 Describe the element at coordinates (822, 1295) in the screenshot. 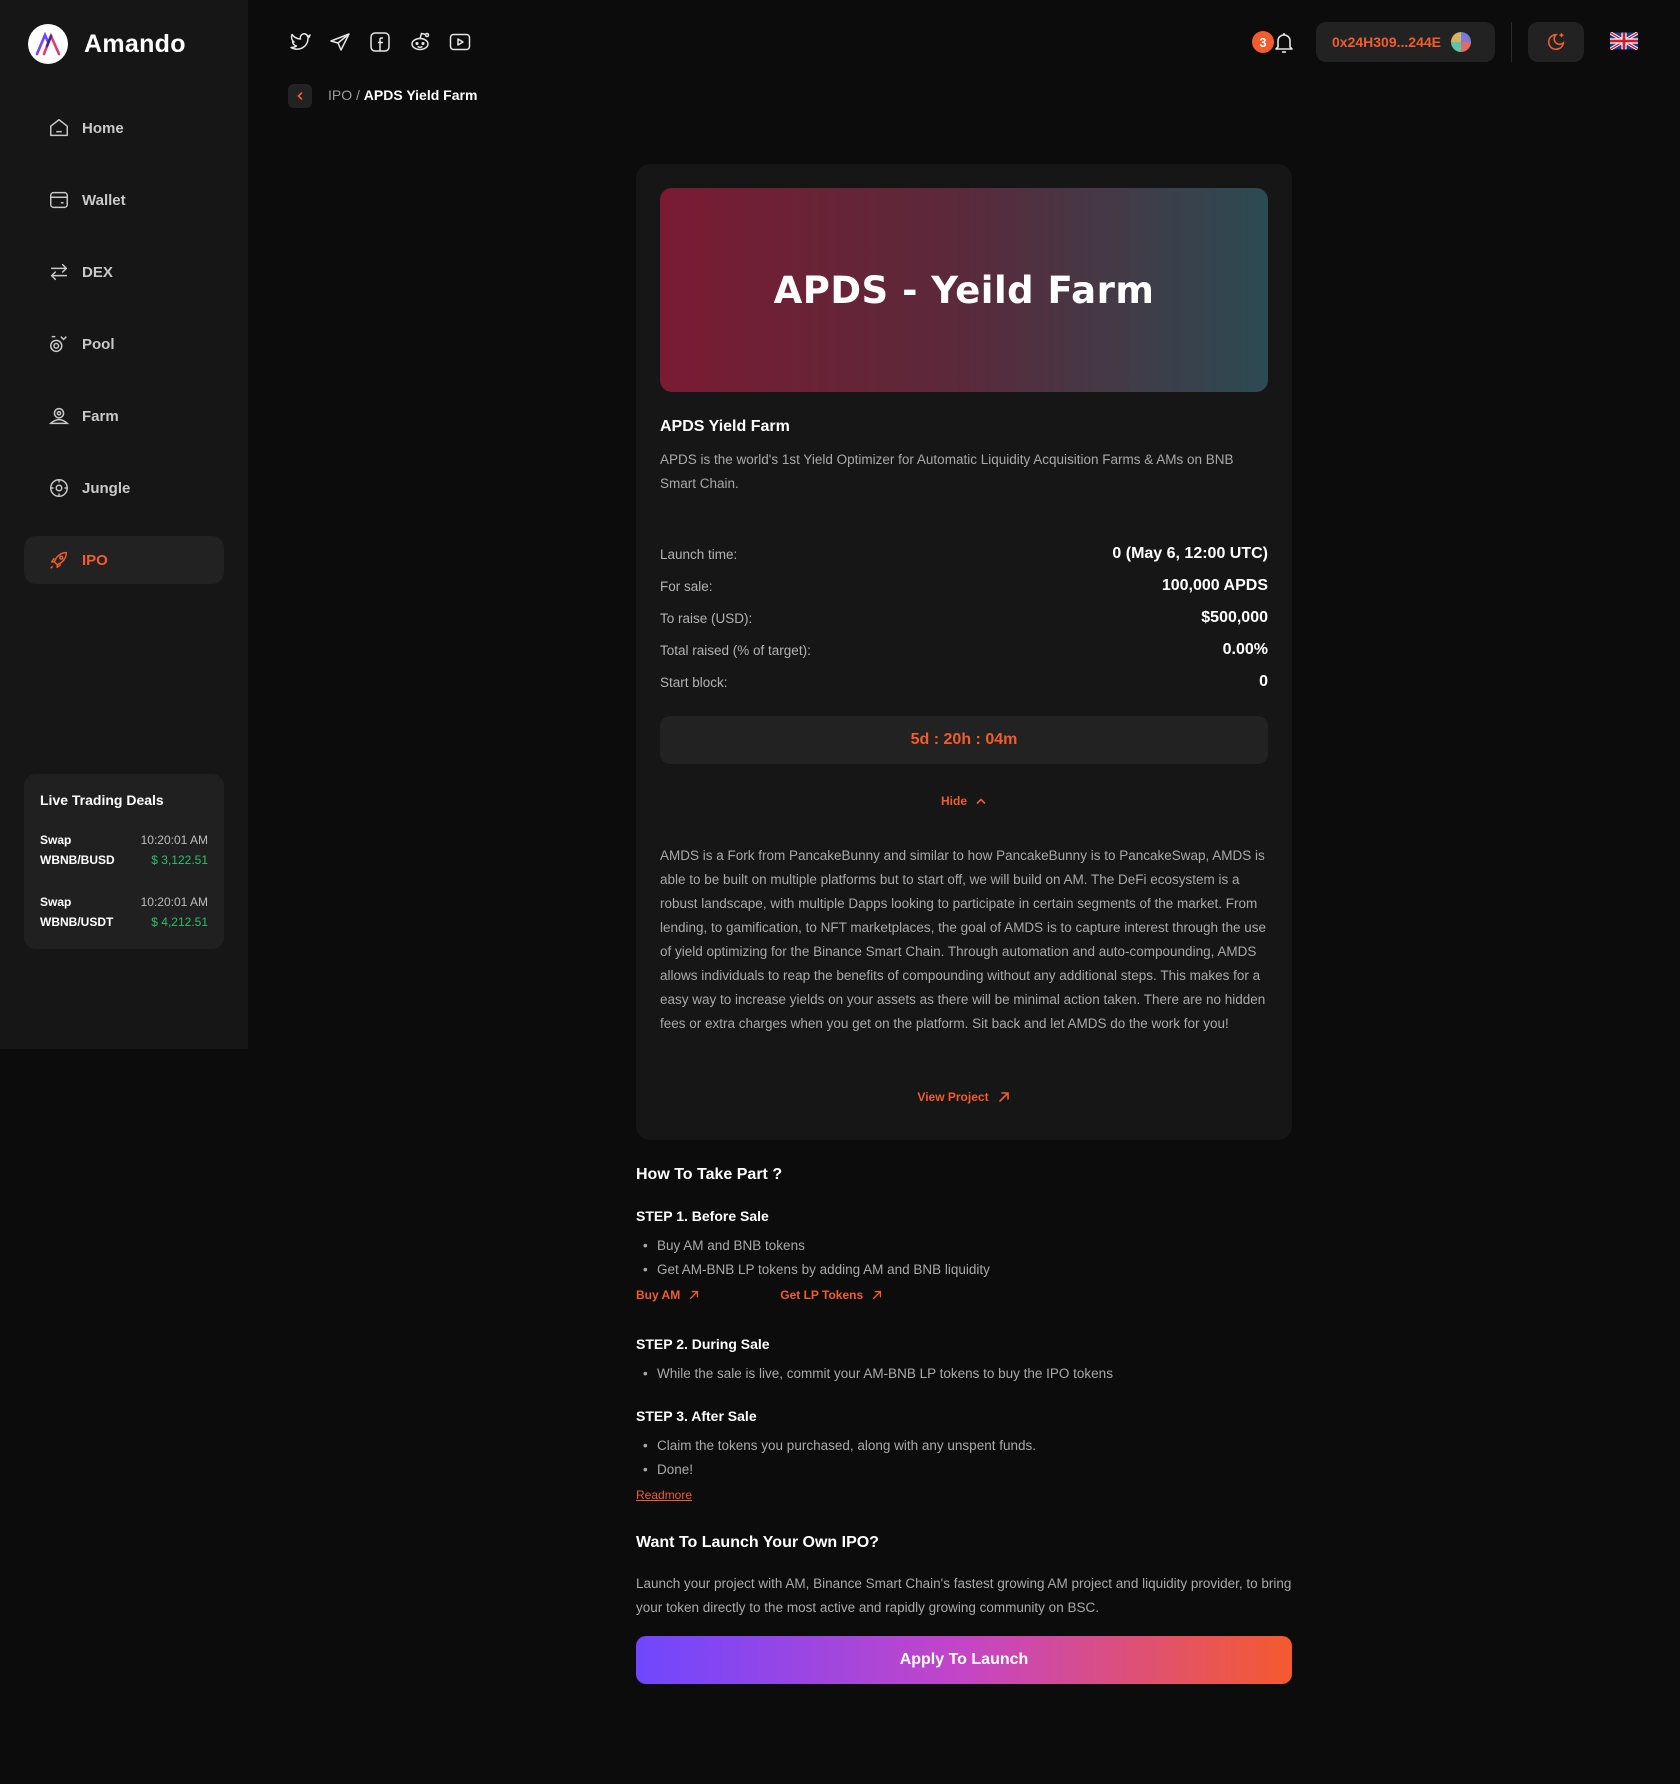

I see `link-label: Get LP Tokens` at that location.